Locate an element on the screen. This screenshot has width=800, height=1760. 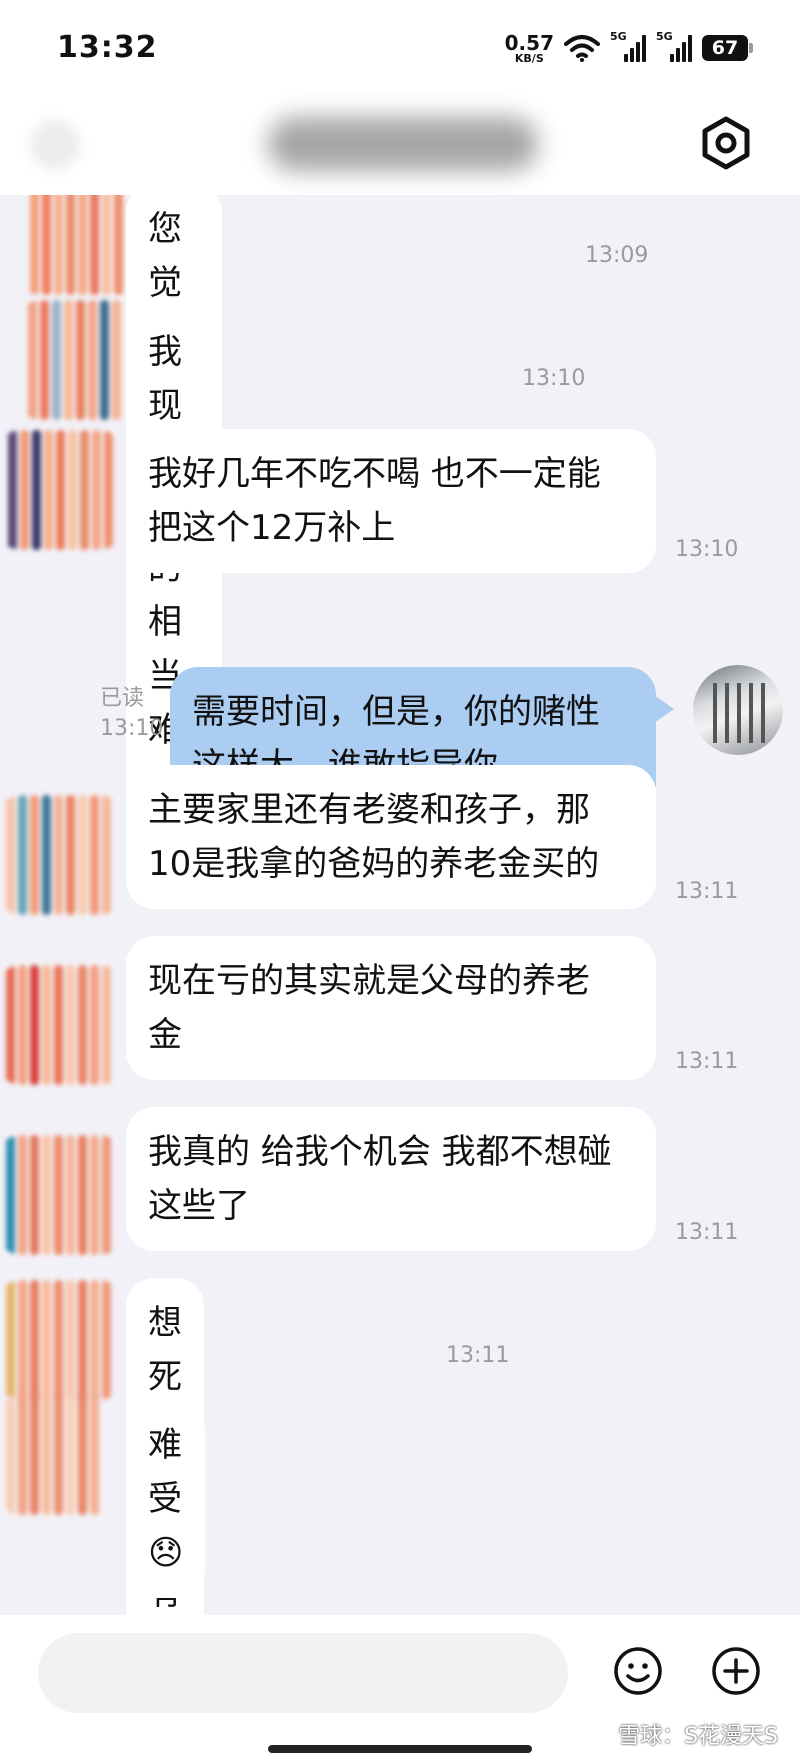
home-indicator is located at coordinates (400, 1749).